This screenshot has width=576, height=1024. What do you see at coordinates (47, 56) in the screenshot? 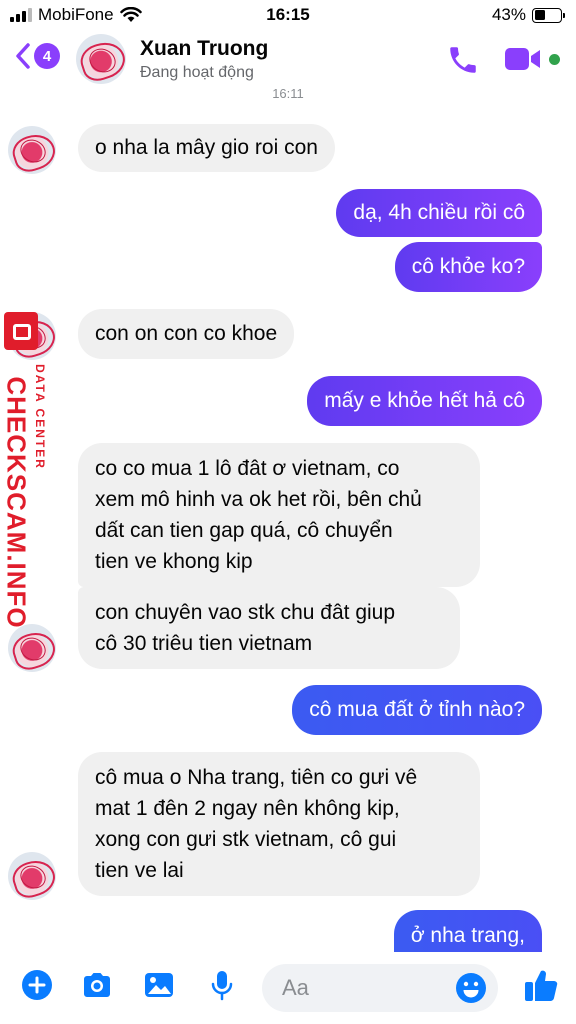
I see `unread-count-badge: 4` at bounding box center [47, 56].